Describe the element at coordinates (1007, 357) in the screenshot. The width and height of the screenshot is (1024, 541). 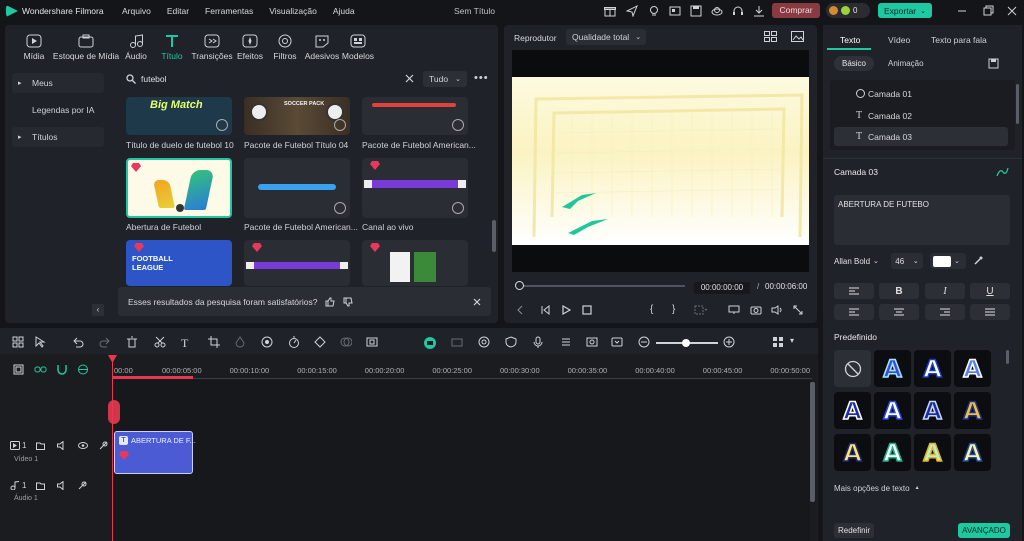
I see `preset-scrollbar` at that location.